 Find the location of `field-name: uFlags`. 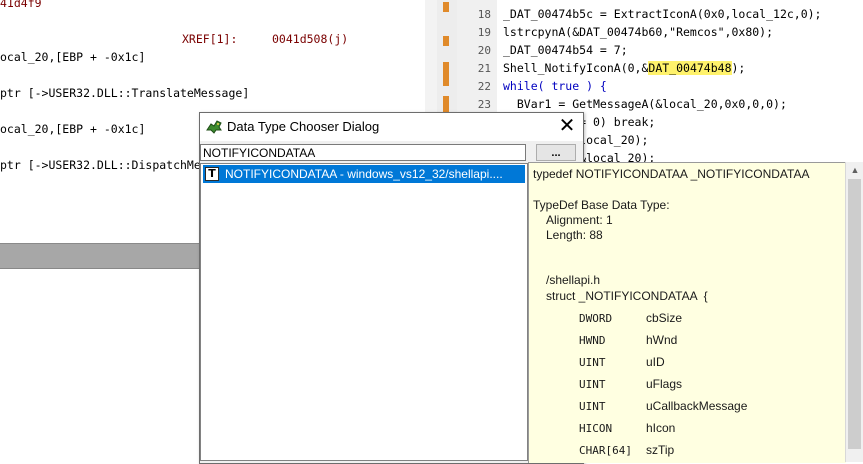

field-name: uFlags is located at coordinates (664, 384).